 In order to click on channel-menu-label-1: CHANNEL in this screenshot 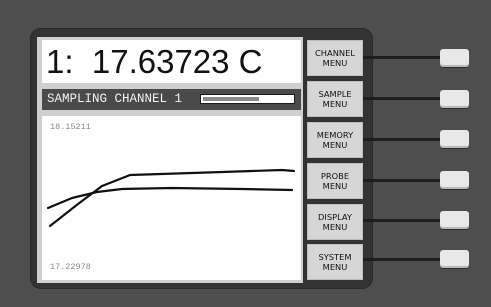, I will do `click(335, 53)`.